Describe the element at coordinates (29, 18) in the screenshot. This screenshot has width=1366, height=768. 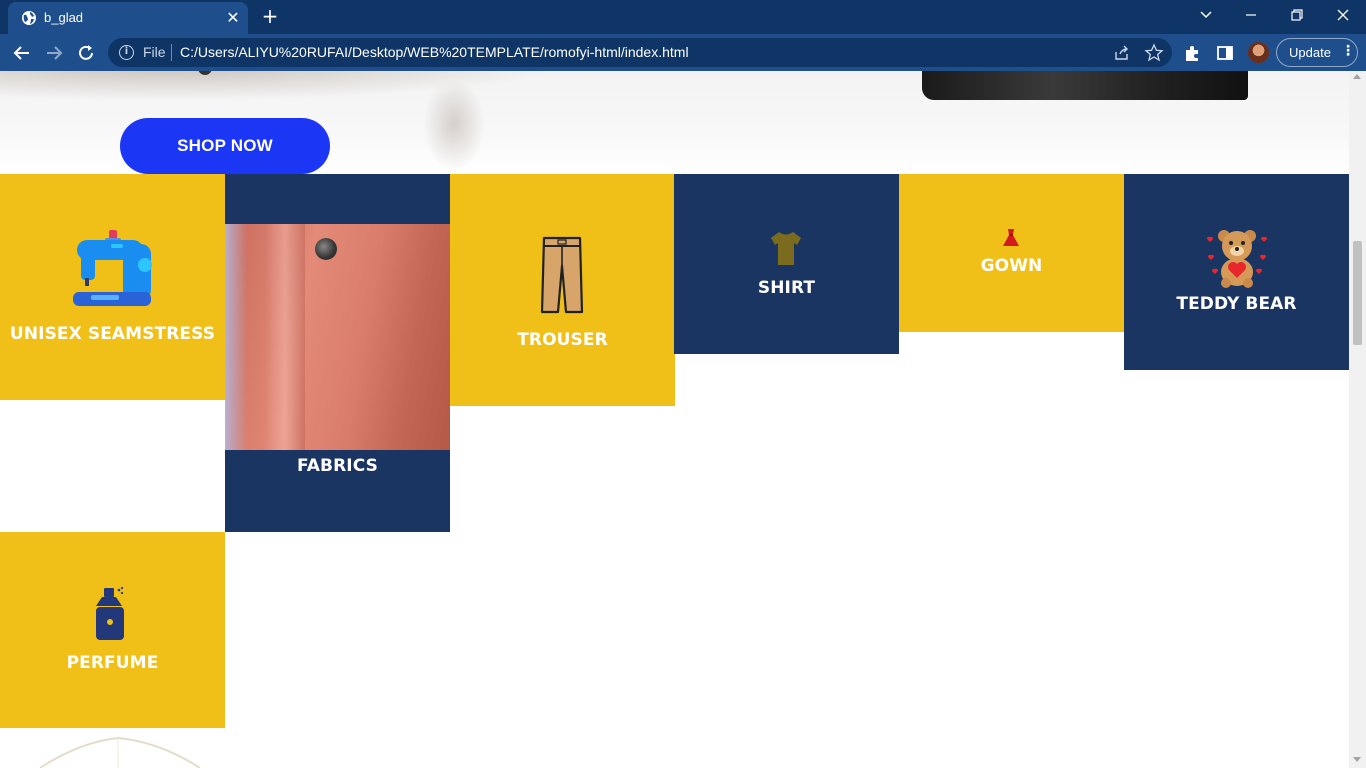
I see `globe-icon` at that location.